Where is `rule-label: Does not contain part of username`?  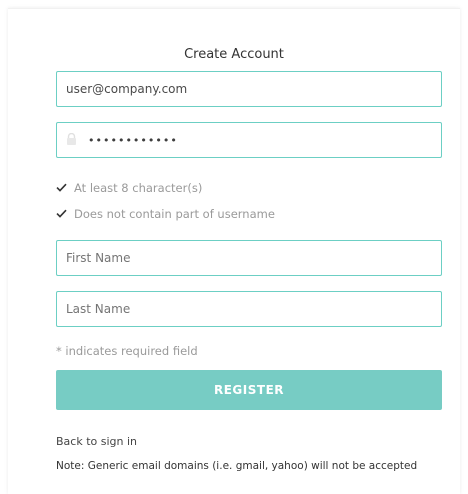
rule-label: Does not contain part of username is located at coordinates (174, 214).